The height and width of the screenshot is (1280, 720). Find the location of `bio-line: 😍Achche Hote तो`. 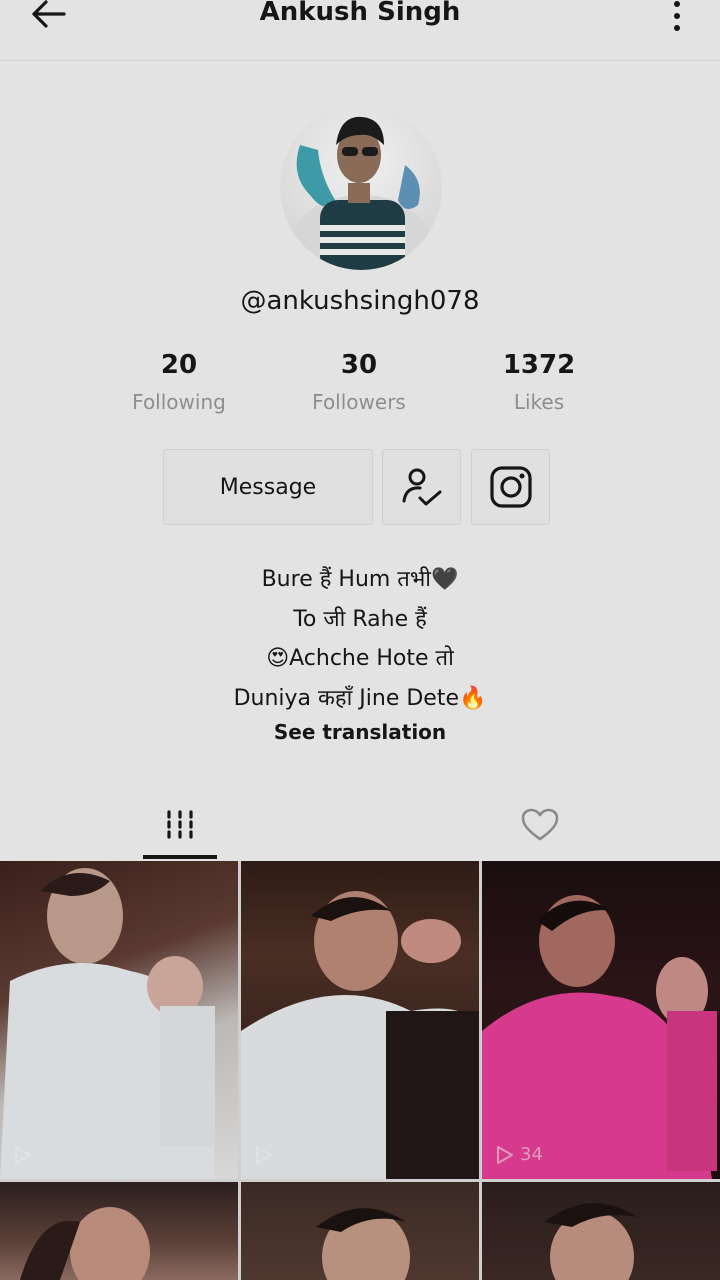

bio-line: 😍Achche Hote तो is located at coordinates (360, 658).